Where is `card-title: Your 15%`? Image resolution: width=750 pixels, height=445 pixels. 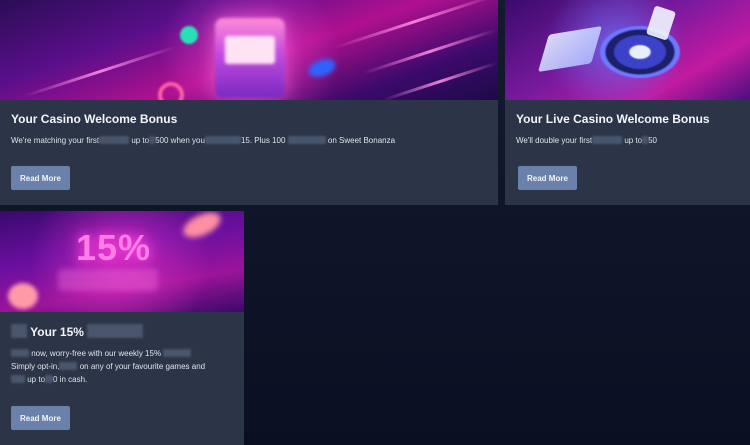
card-title: Your 15% is located at coordinates (122, 331).